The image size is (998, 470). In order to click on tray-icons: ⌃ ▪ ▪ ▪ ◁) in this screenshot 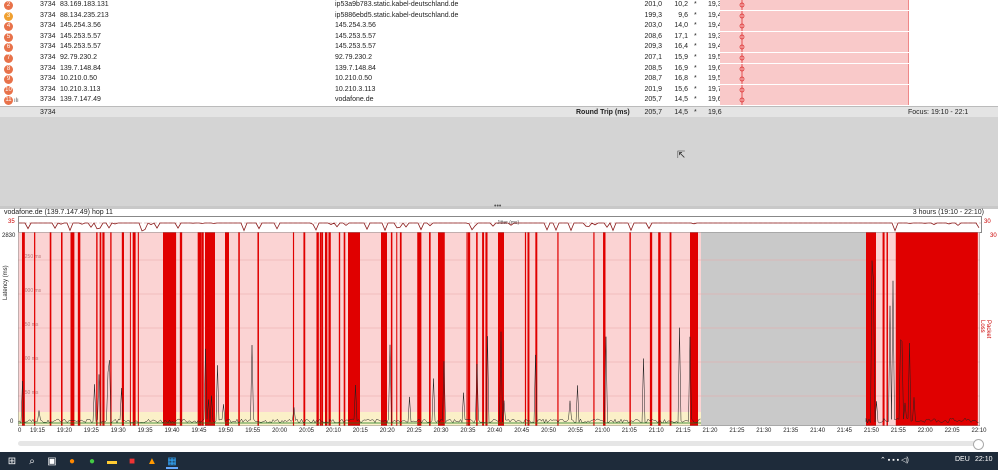, I will do `click(894, 460)`.